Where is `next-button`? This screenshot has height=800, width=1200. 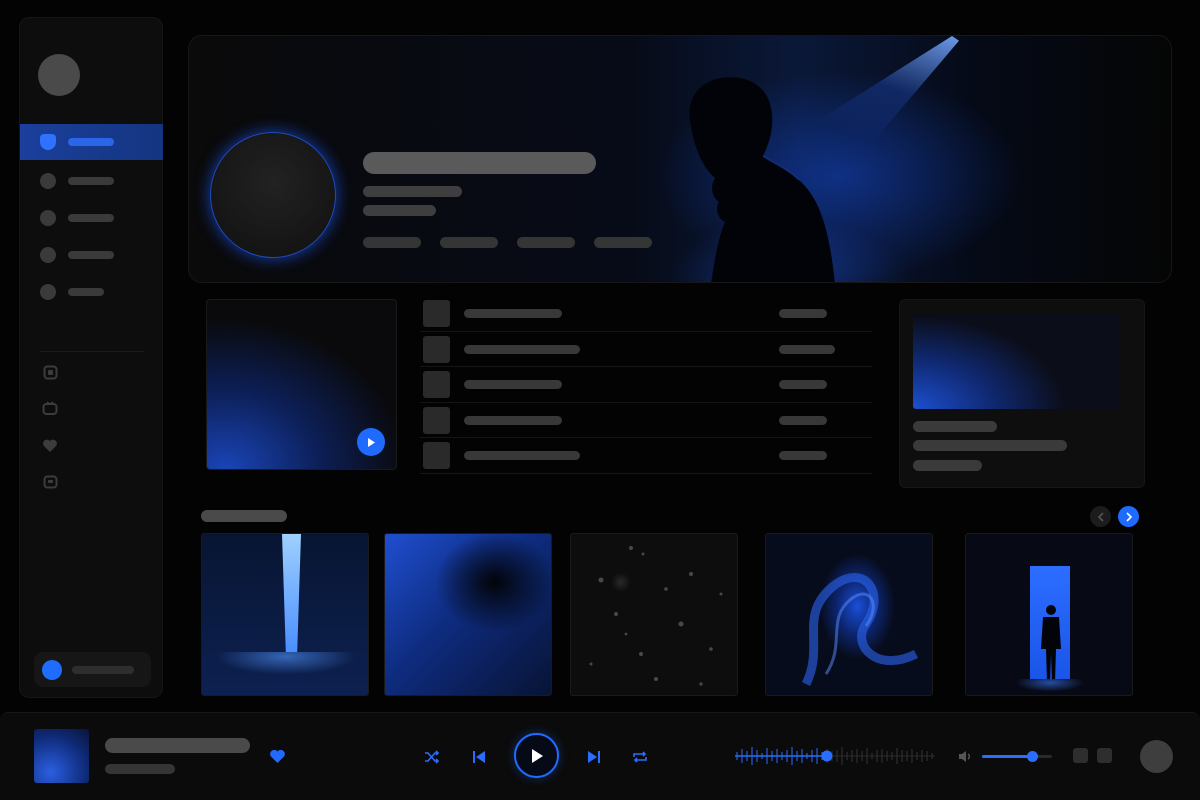
next-button is located at coordinates (594, 757).